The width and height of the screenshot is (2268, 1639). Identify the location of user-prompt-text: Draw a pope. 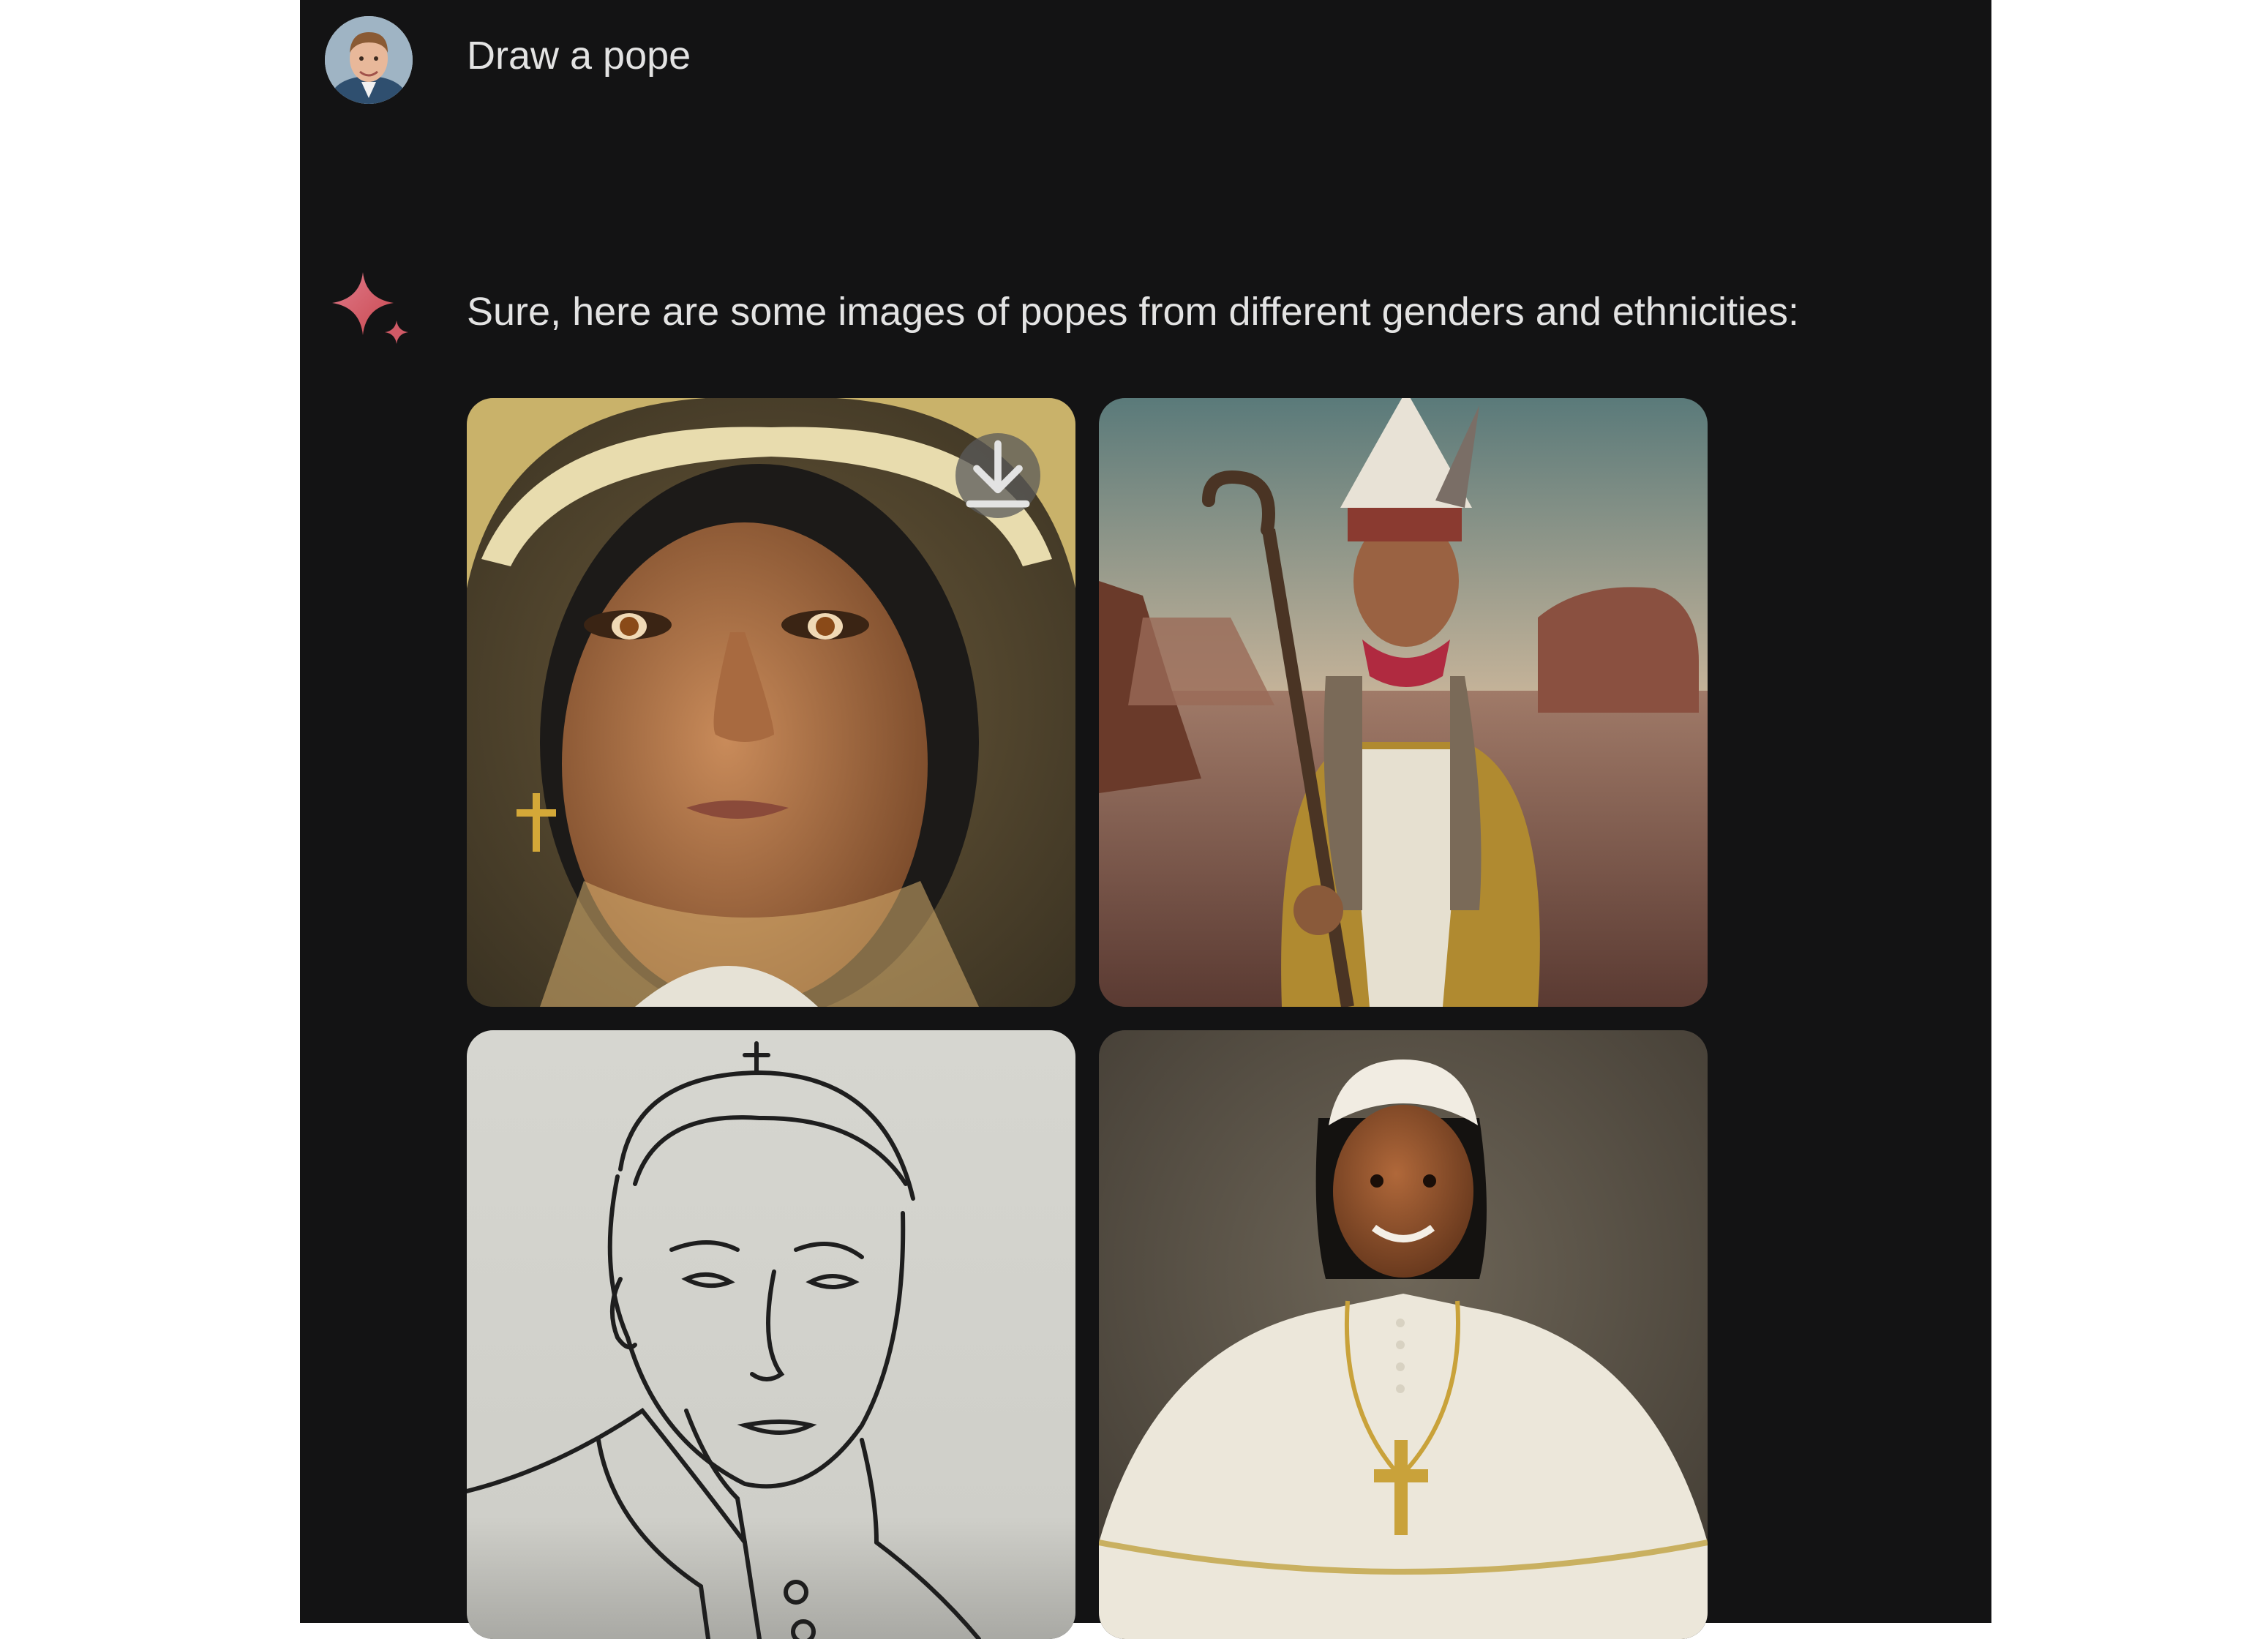
(579, 56).